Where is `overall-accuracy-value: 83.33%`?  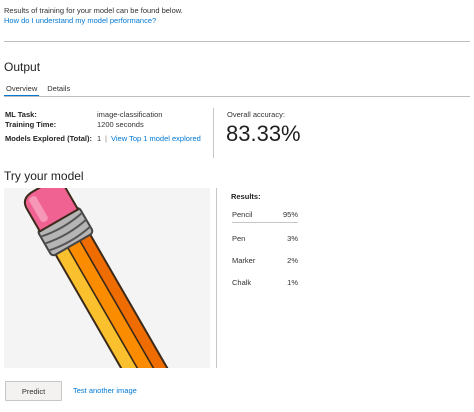
overall-accuracy-value: 83.33% is located at coordinates (263, 133).